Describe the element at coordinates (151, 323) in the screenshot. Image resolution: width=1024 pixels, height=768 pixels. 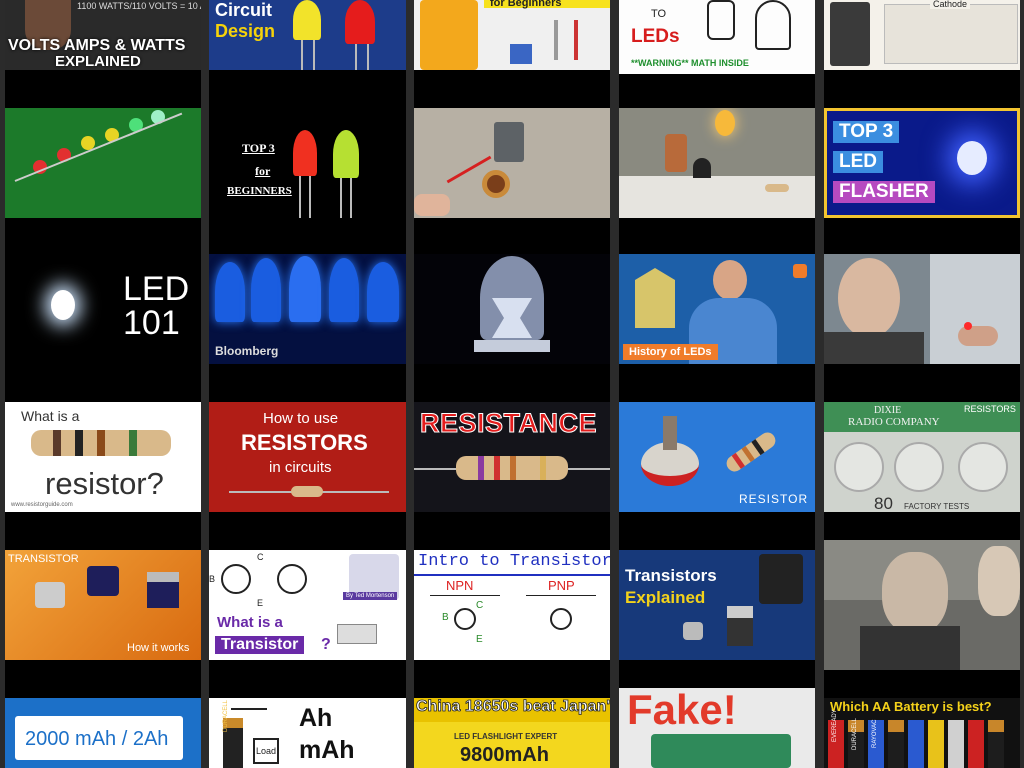
I see `thumbnail-title: 101` at that location.